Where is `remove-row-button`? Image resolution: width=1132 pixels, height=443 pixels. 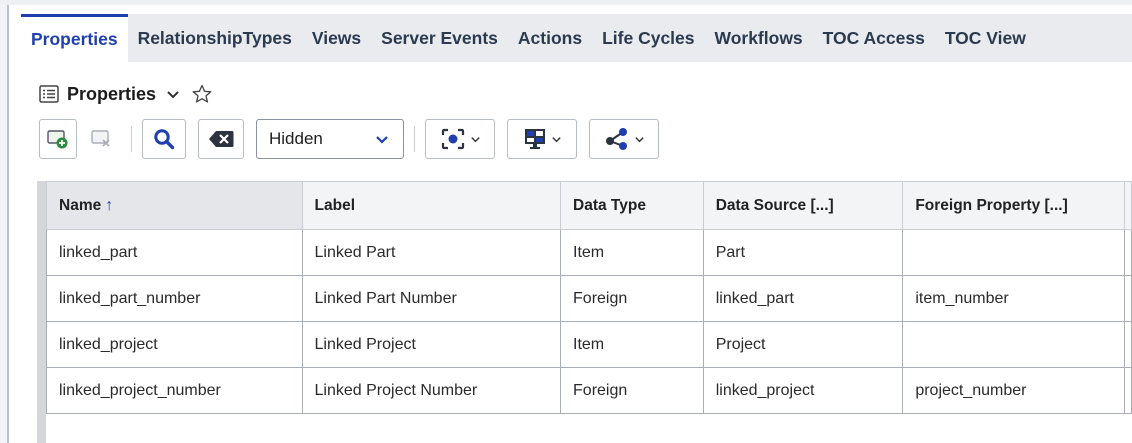 remove-row-button is located at coordinates (102, 139).